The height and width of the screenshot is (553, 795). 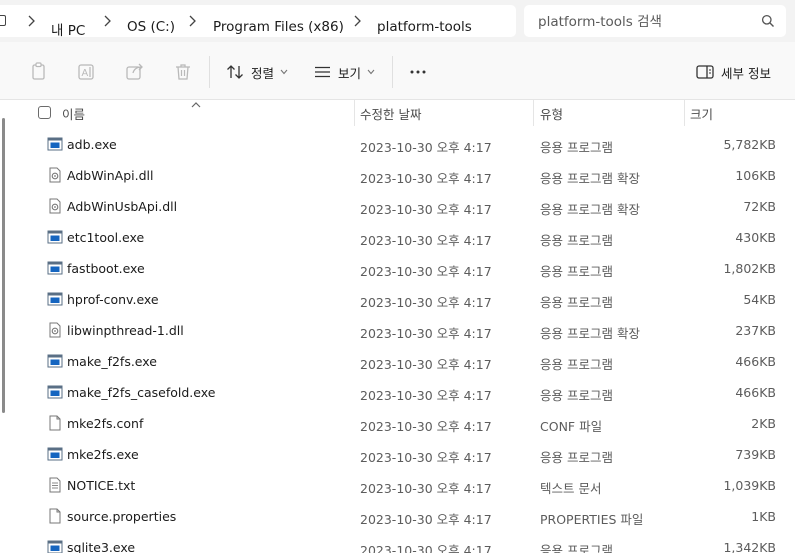 I want to click on more-options-icon, so click(x=418, y=72).